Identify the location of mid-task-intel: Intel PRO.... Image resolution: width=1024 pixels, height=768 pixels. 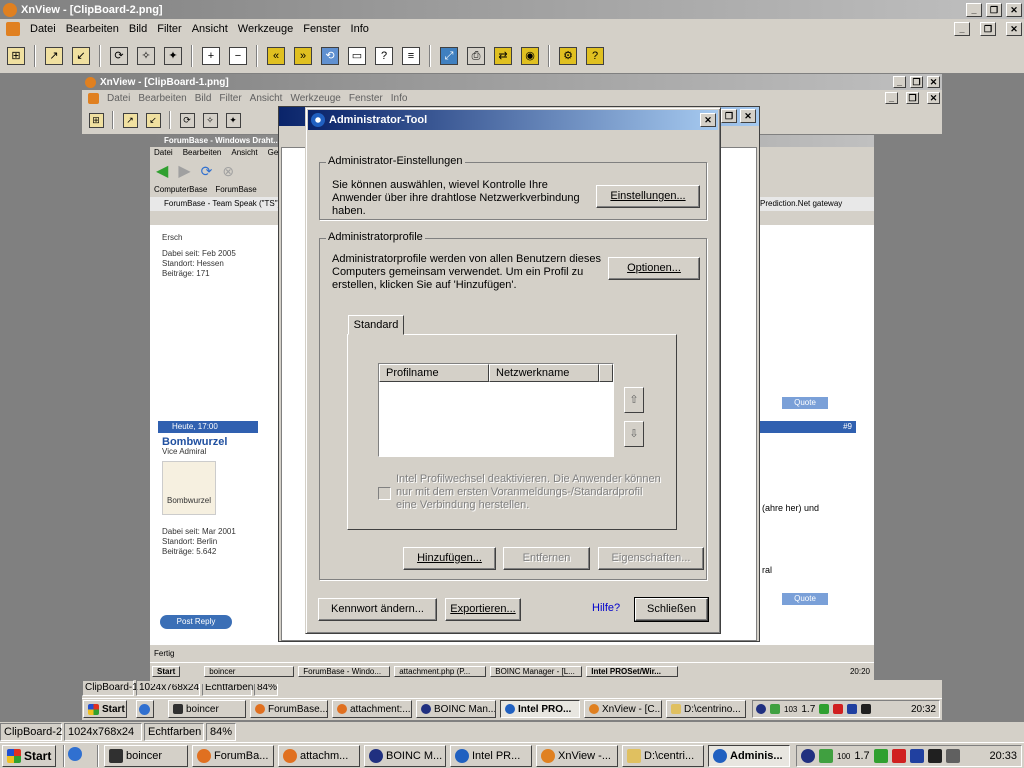
(540, 709).